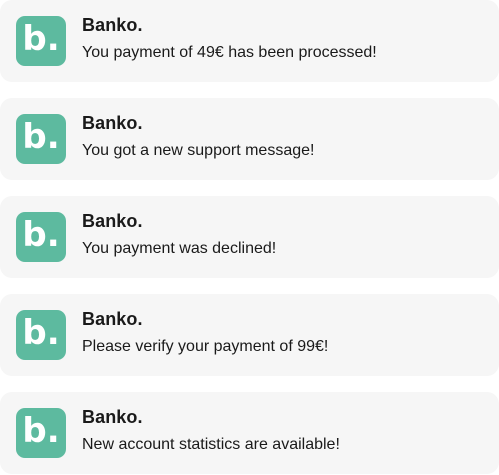 This screenshot has width=499, height=475. Describe the element at coordinates (211, 444) in the screenshot. I see `notification-message: New account statistics are available!` at that location.